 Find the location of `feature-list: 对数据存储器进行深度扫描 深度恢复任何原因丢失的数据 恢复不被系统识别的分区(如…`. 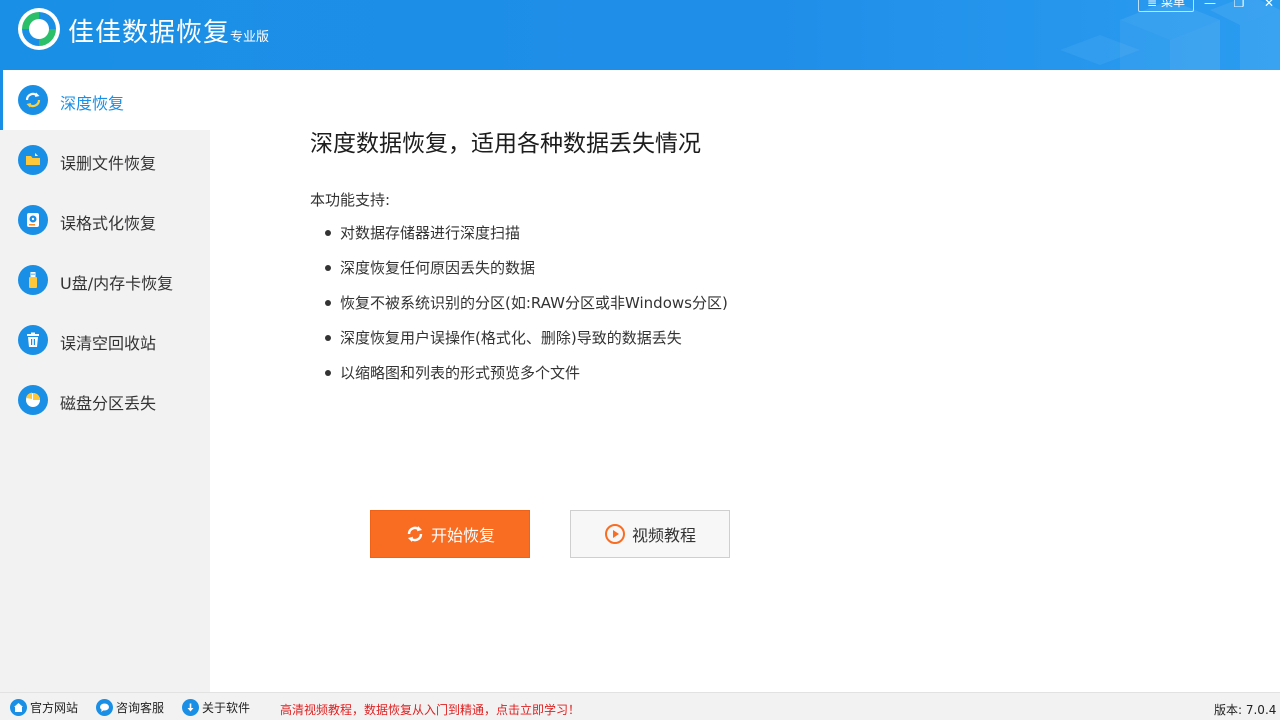

feature-list: 对数据存储器进行深度扫描 深度恢复任何原因丢失的数据 恢复不被系统识别的分区(如… is located at coordinates (525, 309).